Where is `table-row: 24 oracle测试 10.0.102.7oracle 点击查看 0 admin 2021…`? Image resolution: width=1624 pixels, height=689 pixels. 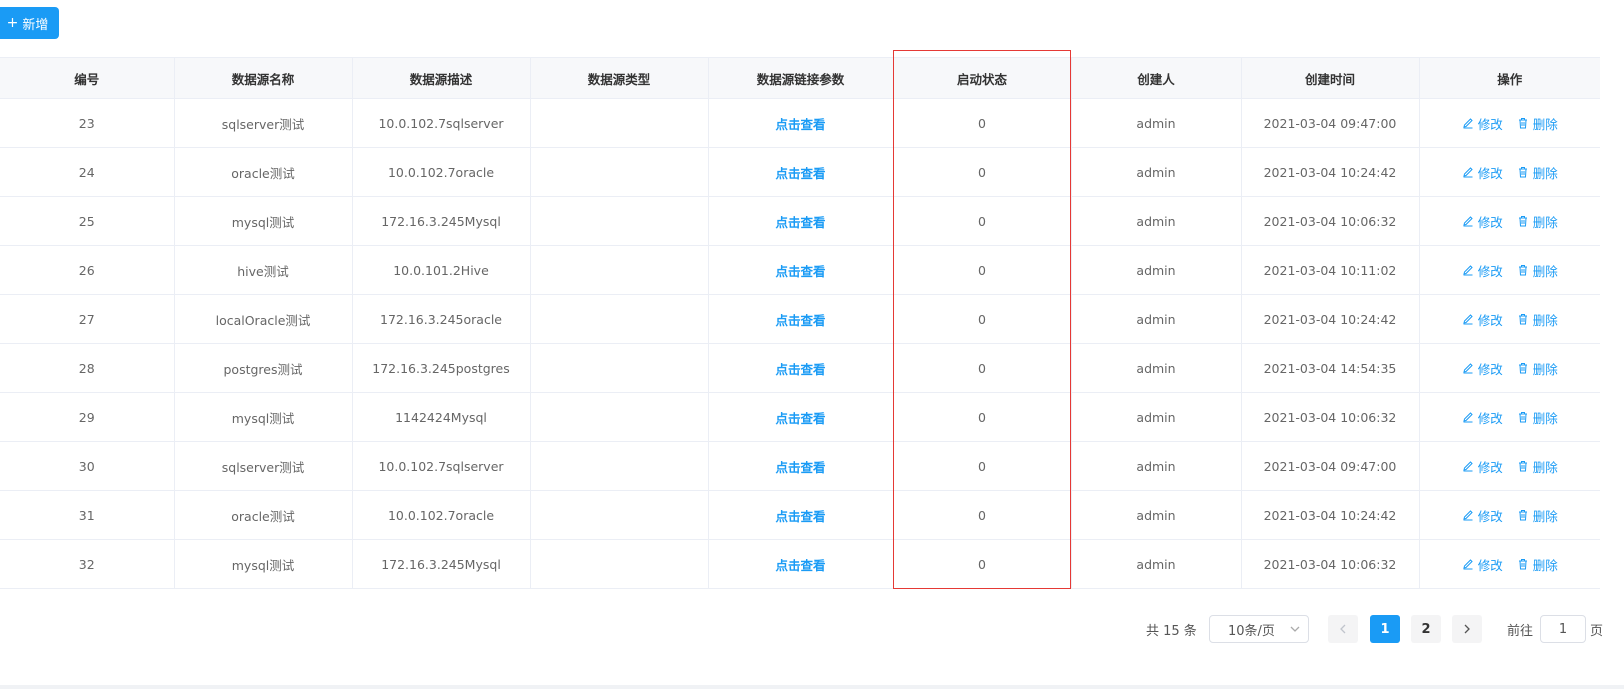 table-row: 24 oracle测试 10.0.102.7oracle 点击查看 0 admin 2021… is located at coordinates (800, 172).